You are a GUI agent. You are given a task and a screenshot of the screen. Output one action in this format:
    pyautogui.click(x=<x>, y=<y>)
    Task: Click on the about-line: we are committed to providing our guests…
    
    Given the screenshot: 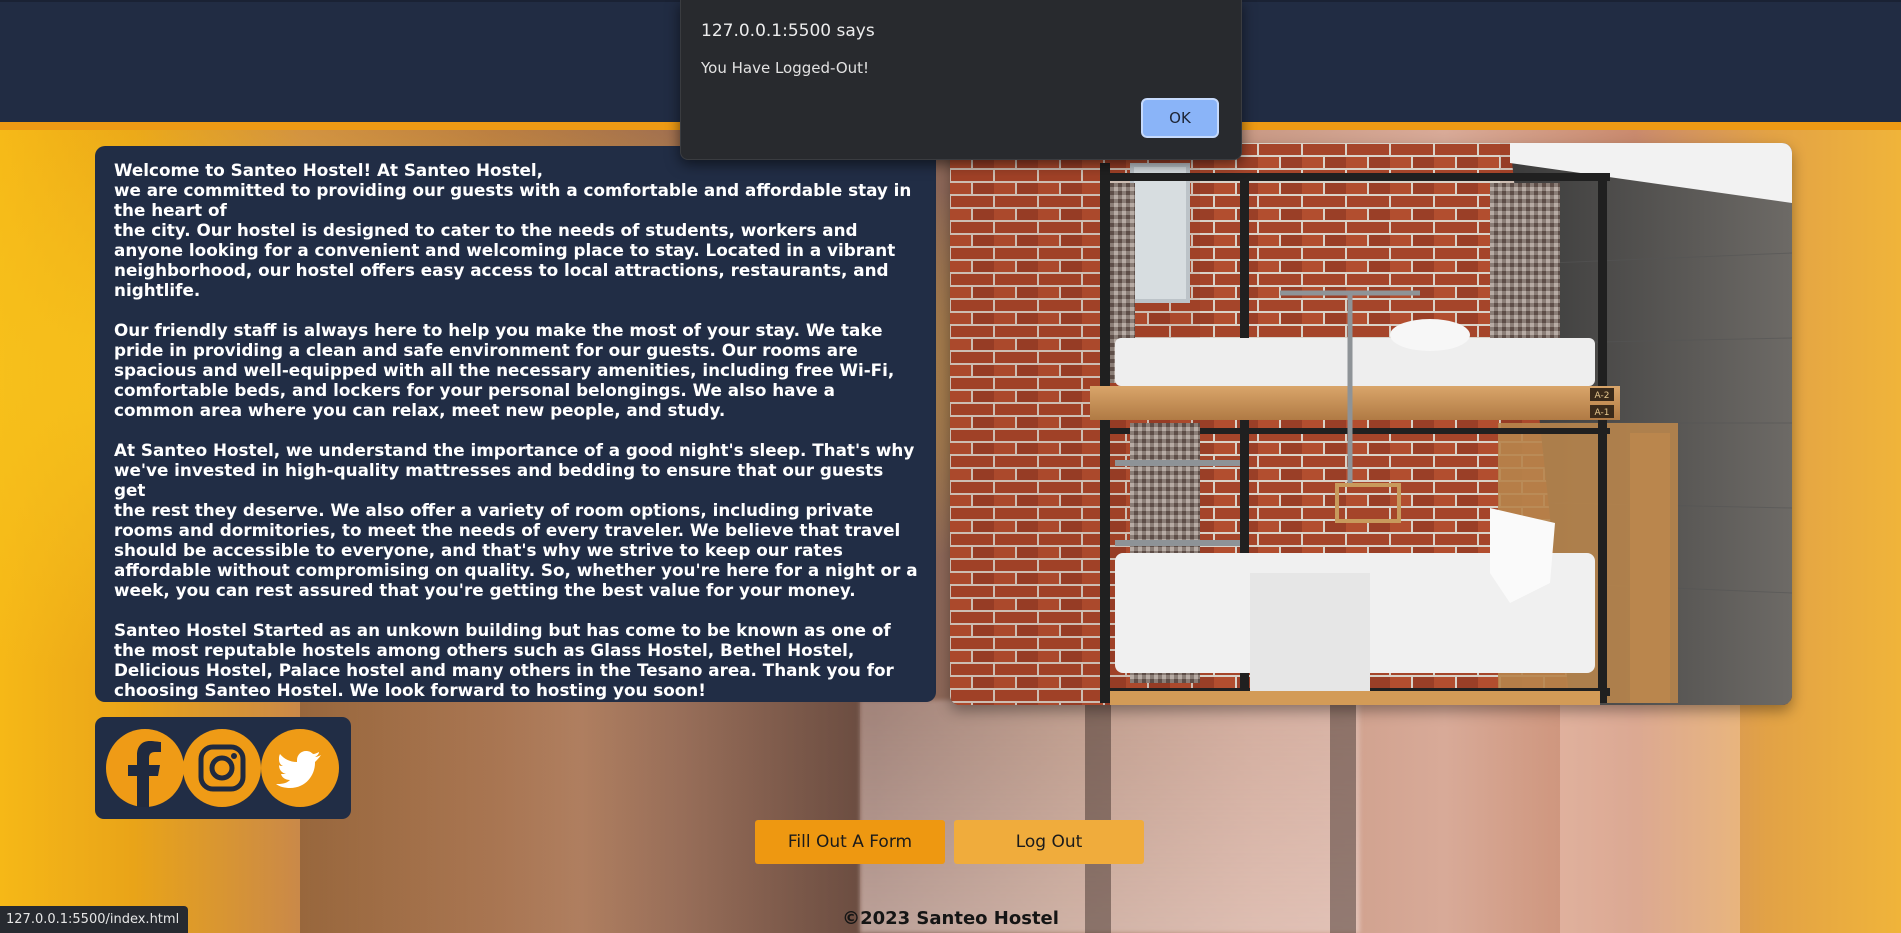 What is the action you would take?
    pyautogui.click(x=513, y=190)
    